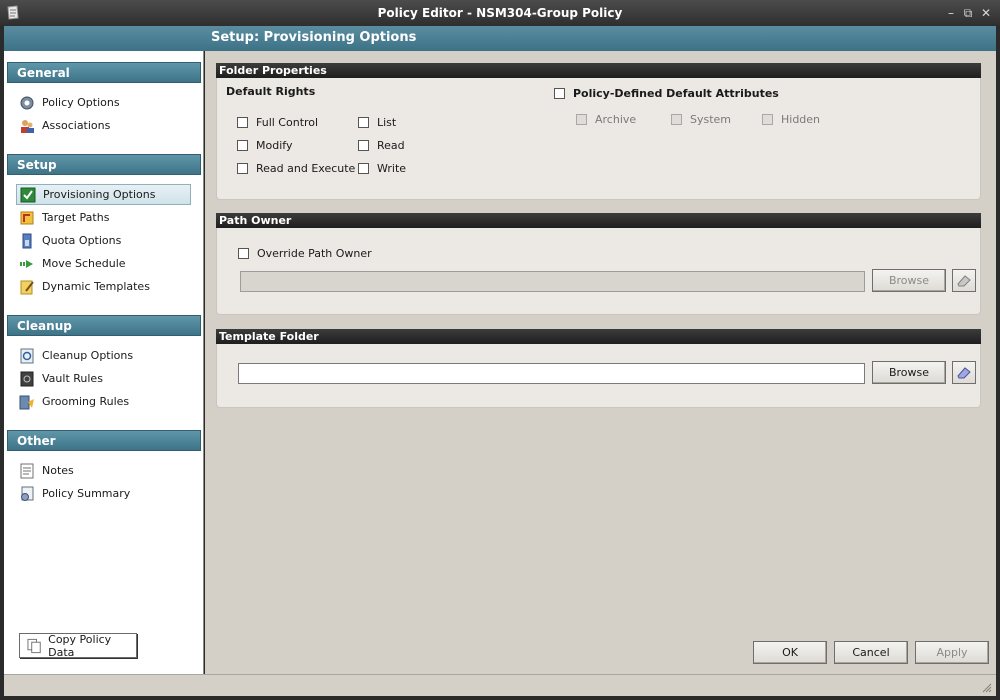 The height and width of the screenshot is (700, 1000). I want to click on sidebar-item-label: Target Paths, so click(76, 217).